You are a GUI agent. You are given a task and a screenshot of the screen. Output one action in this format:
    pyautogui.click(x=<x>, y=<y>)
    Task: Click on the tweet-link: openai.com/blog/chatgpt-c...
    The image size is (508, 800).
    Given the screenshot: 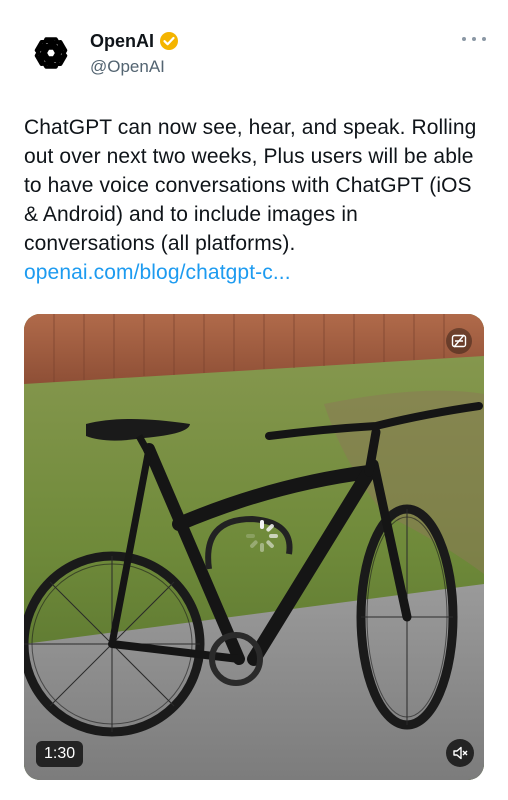 What is the action you would take?
    pyautogui.click(x=157, y=272)
    